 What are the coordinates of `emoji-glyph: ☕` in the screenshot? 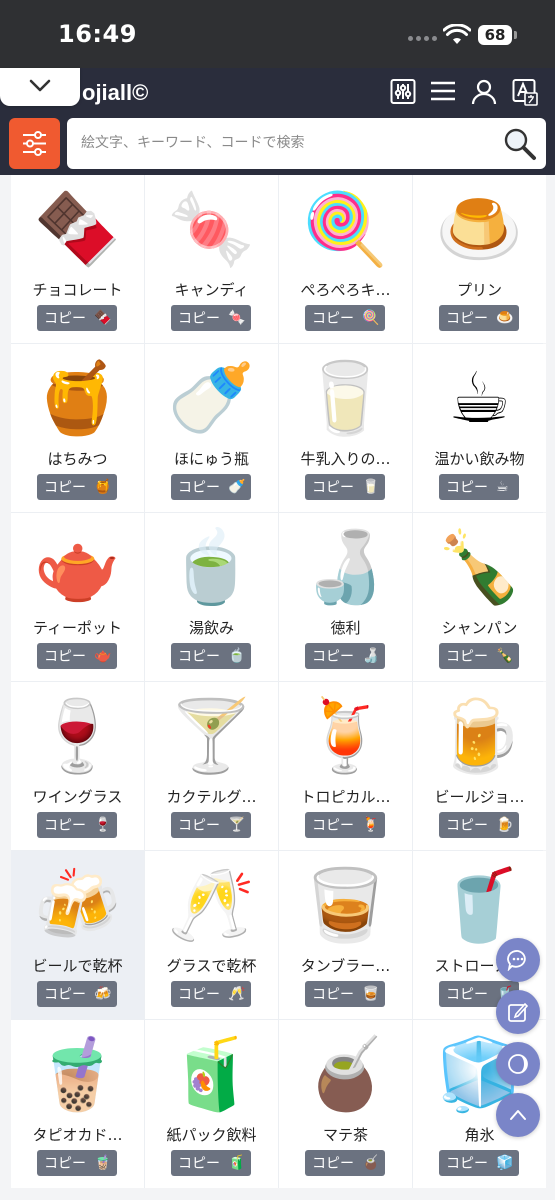 It's located at (479, 398).